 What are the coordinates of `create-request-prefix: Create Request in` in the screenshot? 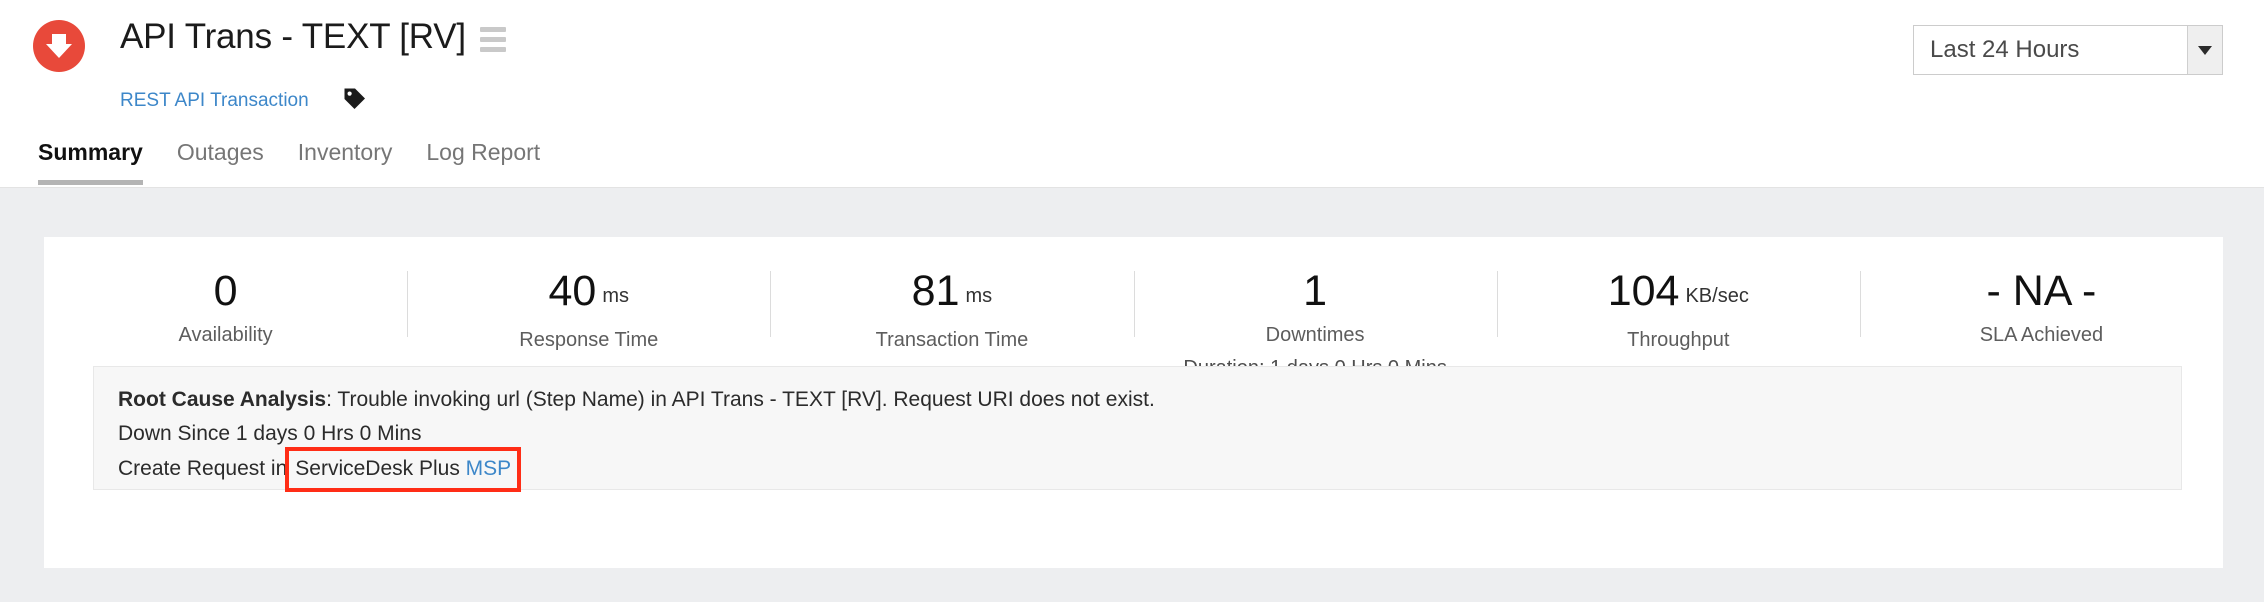 It's located at (203, 468).